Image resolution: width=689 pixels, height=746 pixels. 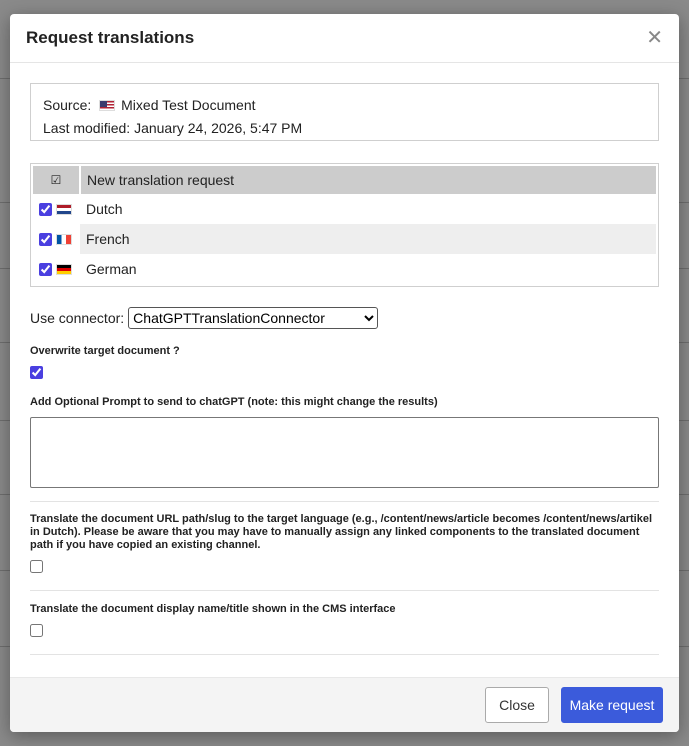 What do you see at coordinates (63, 269) in the screenshot?
I see `de-flag-icon` at bounding box center [63, 269].